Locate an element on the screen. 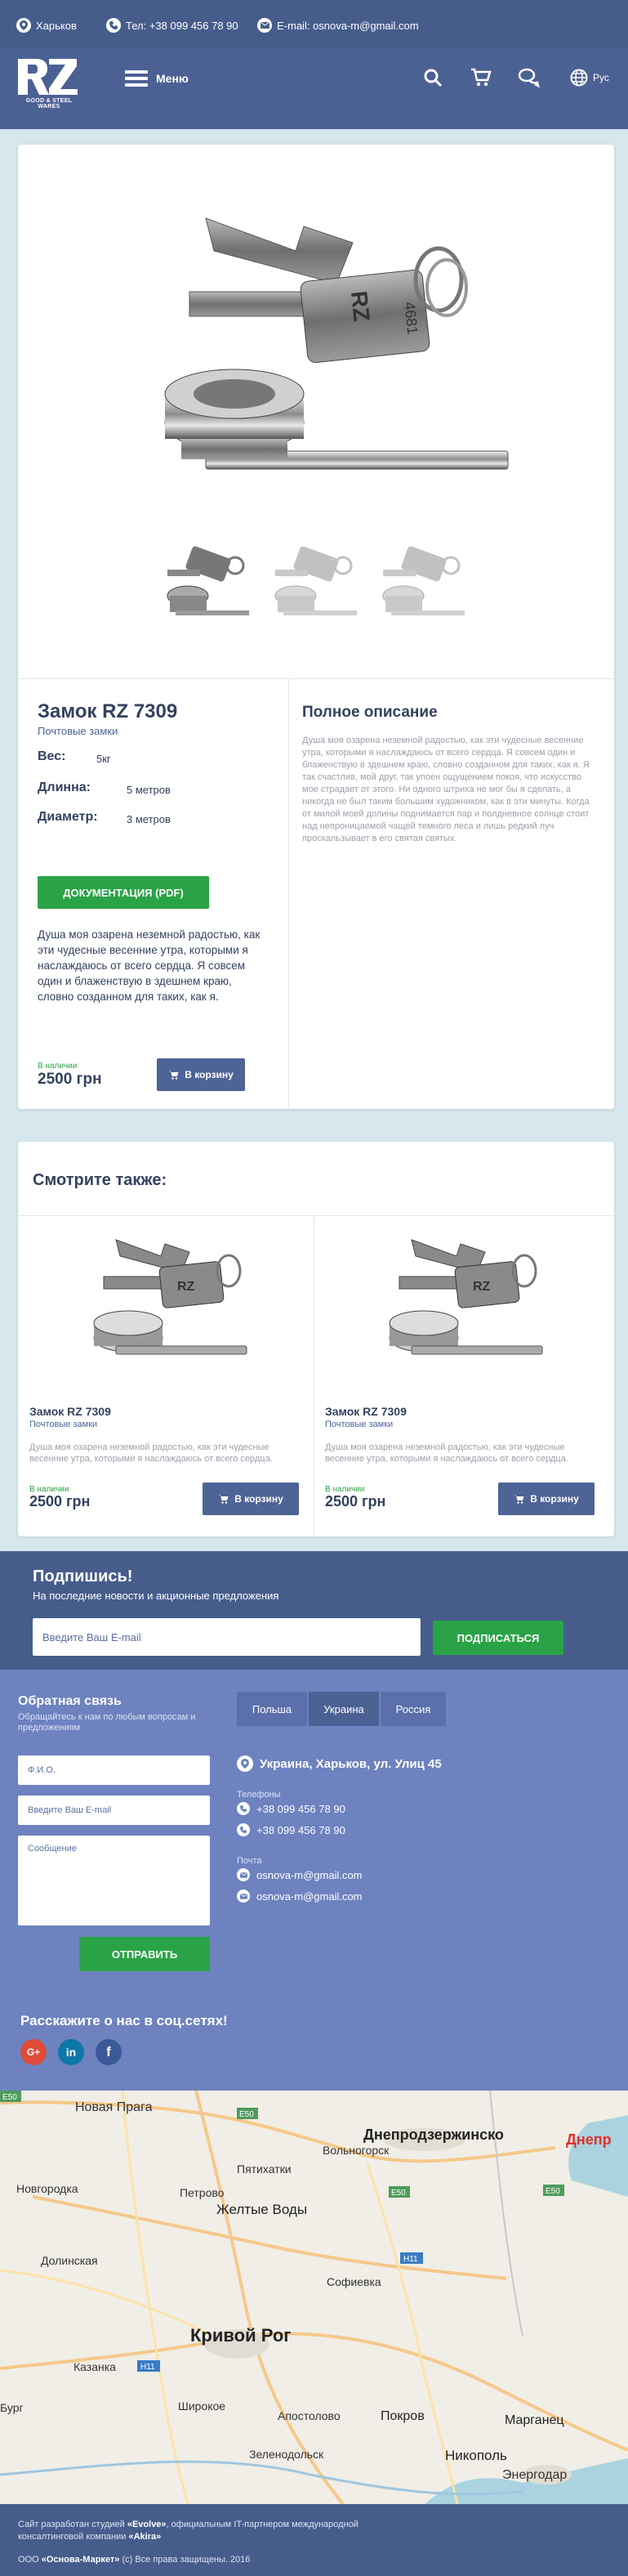  mail-row-2: osnova-m@gmail.com is located at coordinates (300, 1896).